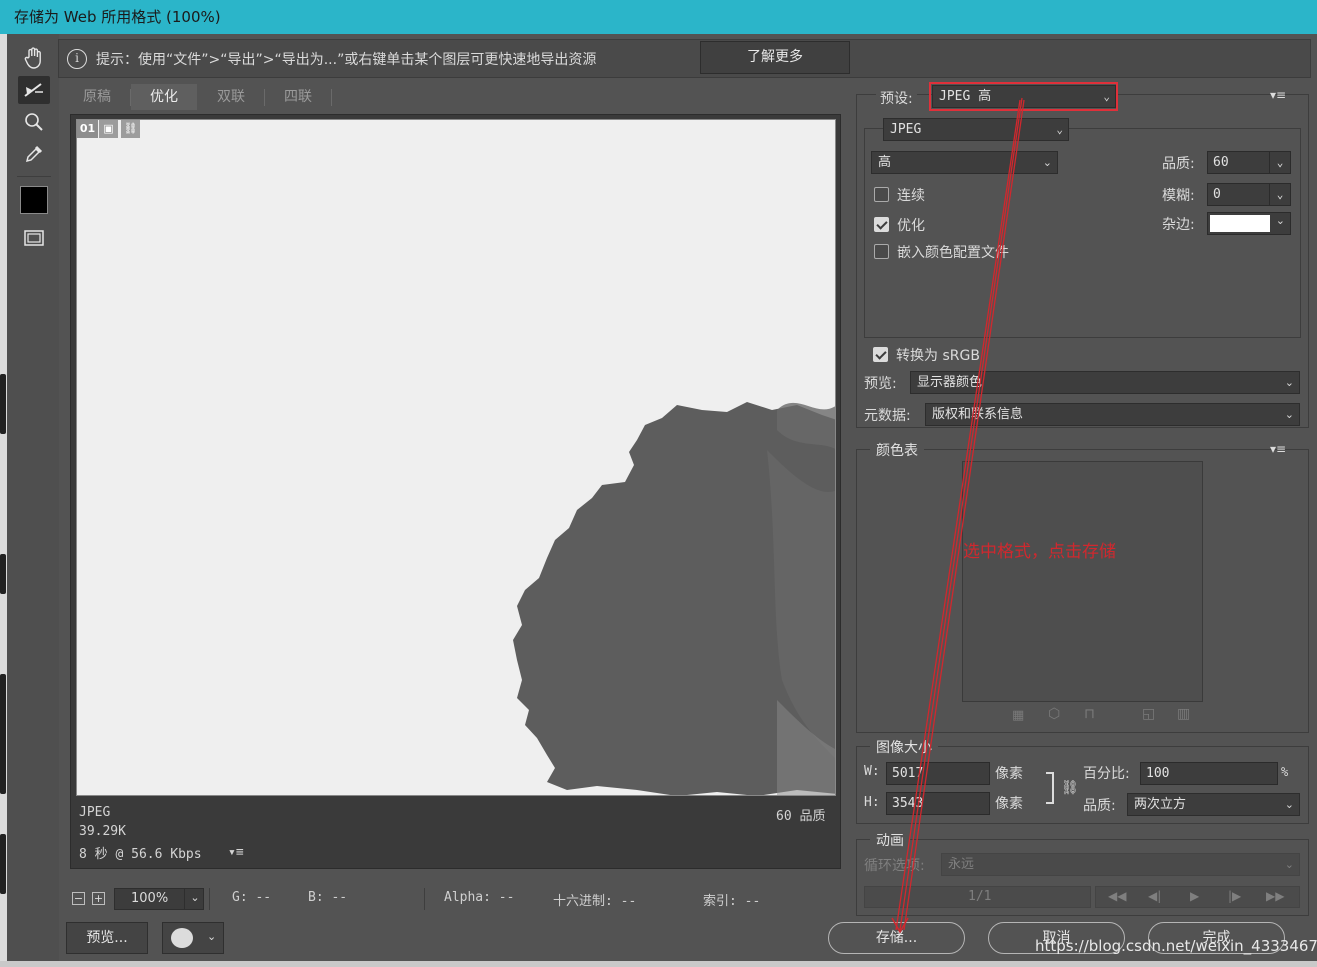  Describe the element at coordinates (1213, 804) in the screenshot. I see `resample-quality-select: 两次立方 ⌄` at that location.